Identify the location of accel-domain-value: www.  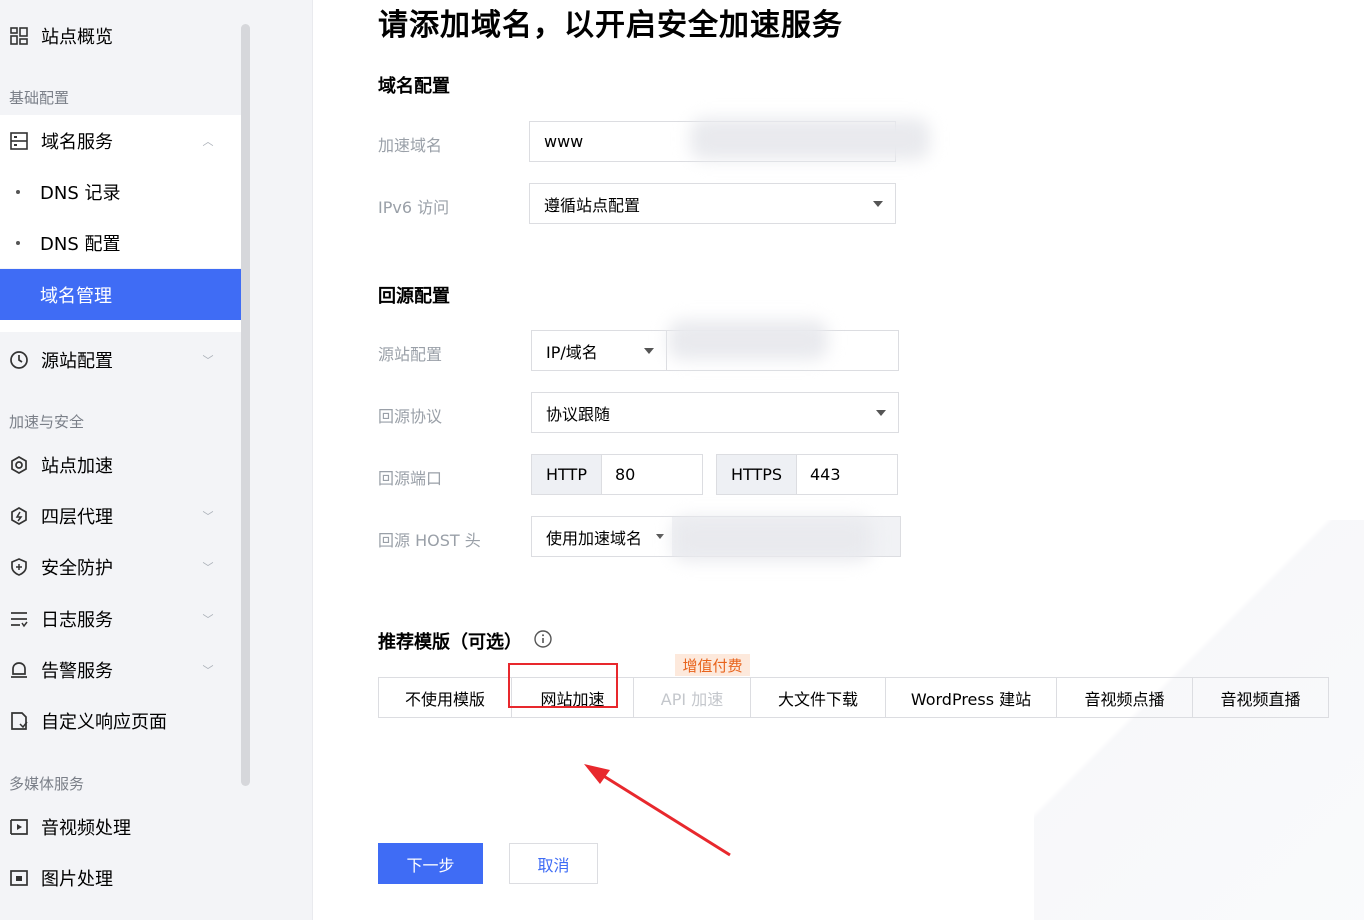
(564, 141).